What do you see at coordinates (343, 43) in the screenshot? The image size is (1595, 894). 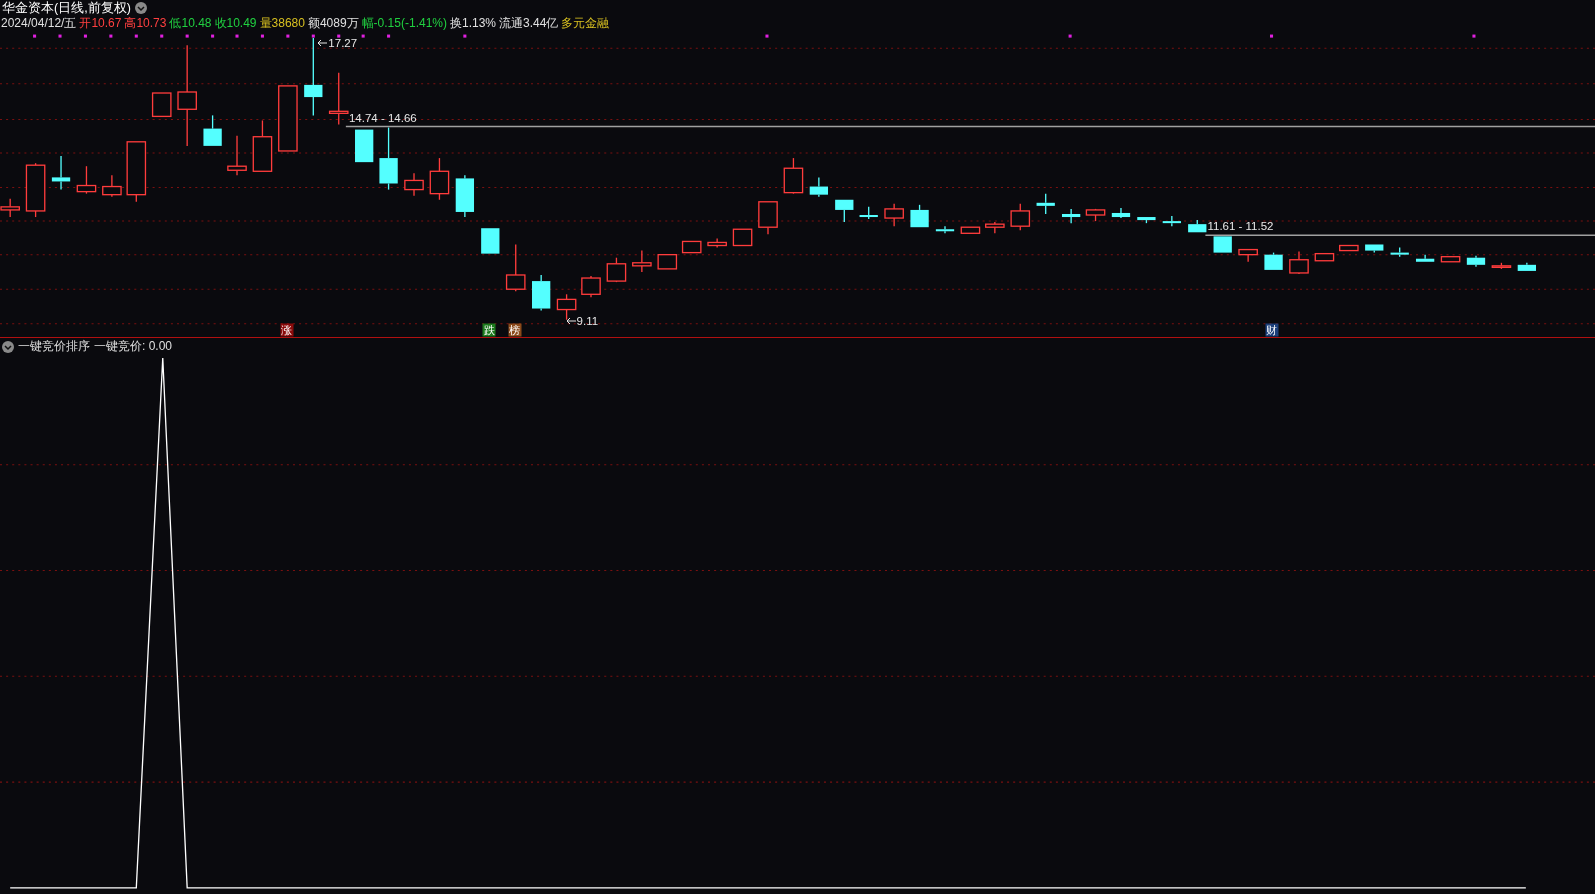 I see `price-label: 17.27` at bounding box center [343, 43].